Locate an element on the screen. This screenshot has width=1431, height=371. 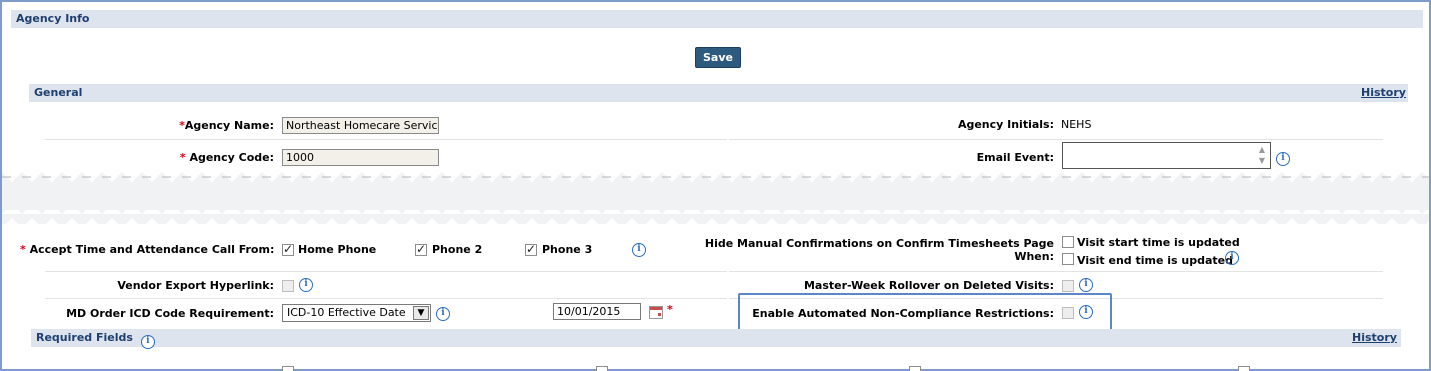
torn-edge-graphic is located at coordinates (715, 198).